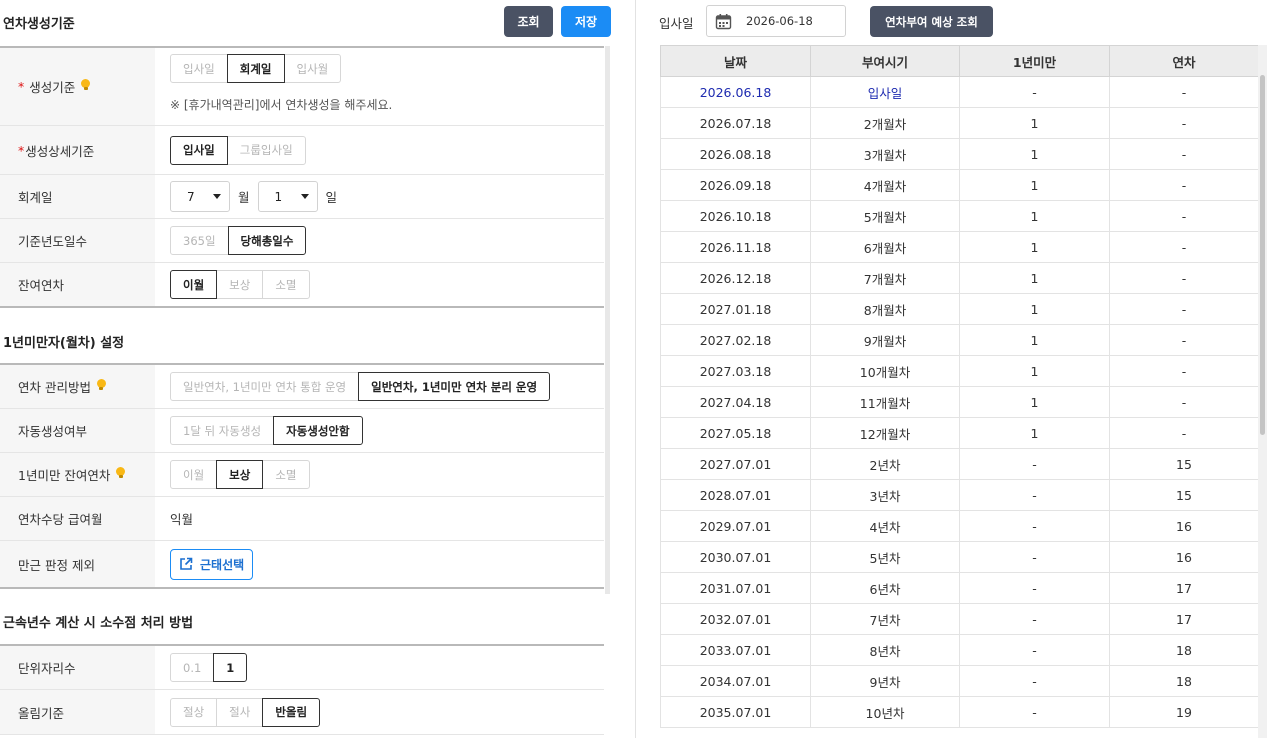 Image resolution: width=1267 pixels, height=738 pixels. Describe the element at coordinates (1184, 464) in the screenshot. I see `cell-annual-leave: 15` at that location.